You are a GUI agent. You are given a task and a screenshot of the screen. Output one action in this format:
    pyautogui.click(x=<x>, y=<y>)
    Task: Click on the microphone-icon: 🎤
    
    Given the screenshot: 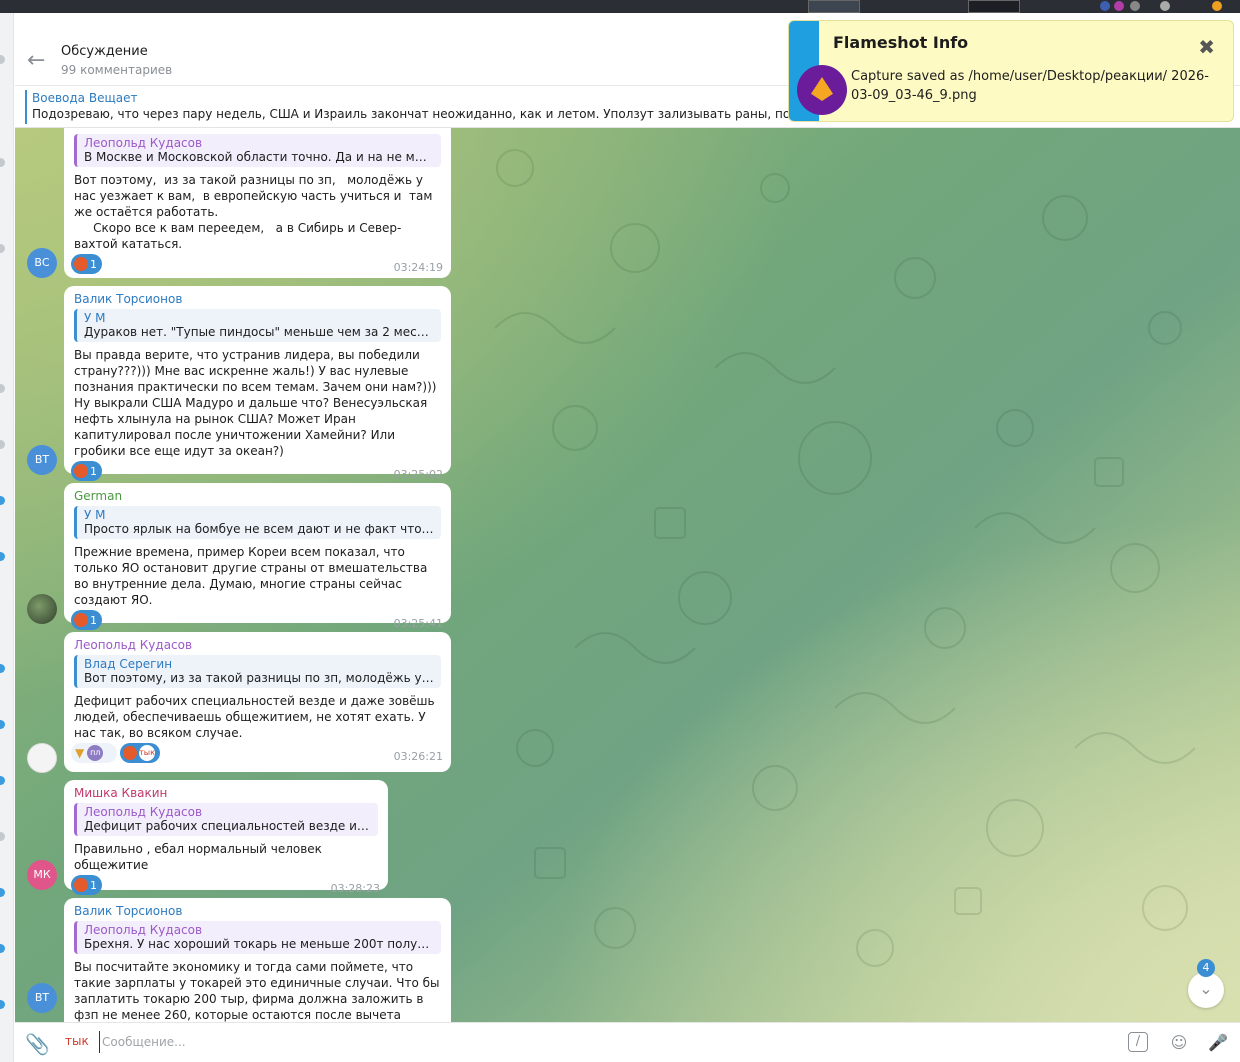 What is the action you would take?
    pyautogui.click(x=1218, y=1043)
    